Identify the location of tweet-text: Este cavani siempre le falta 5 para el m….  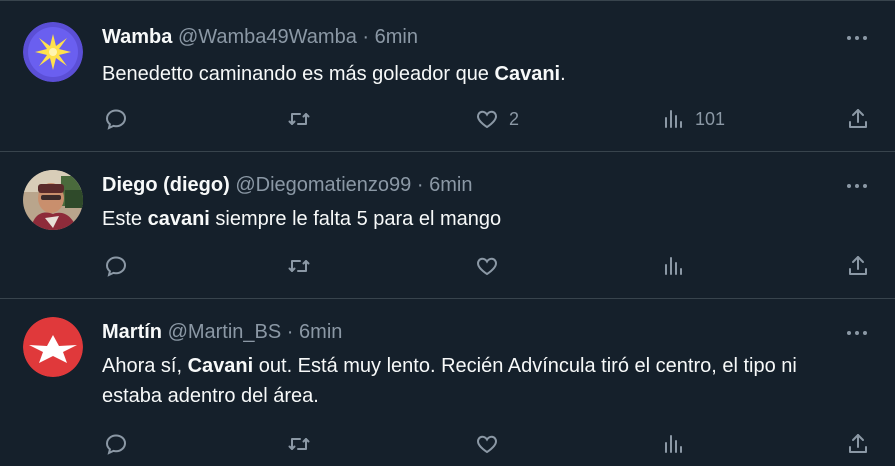
(482, 219).